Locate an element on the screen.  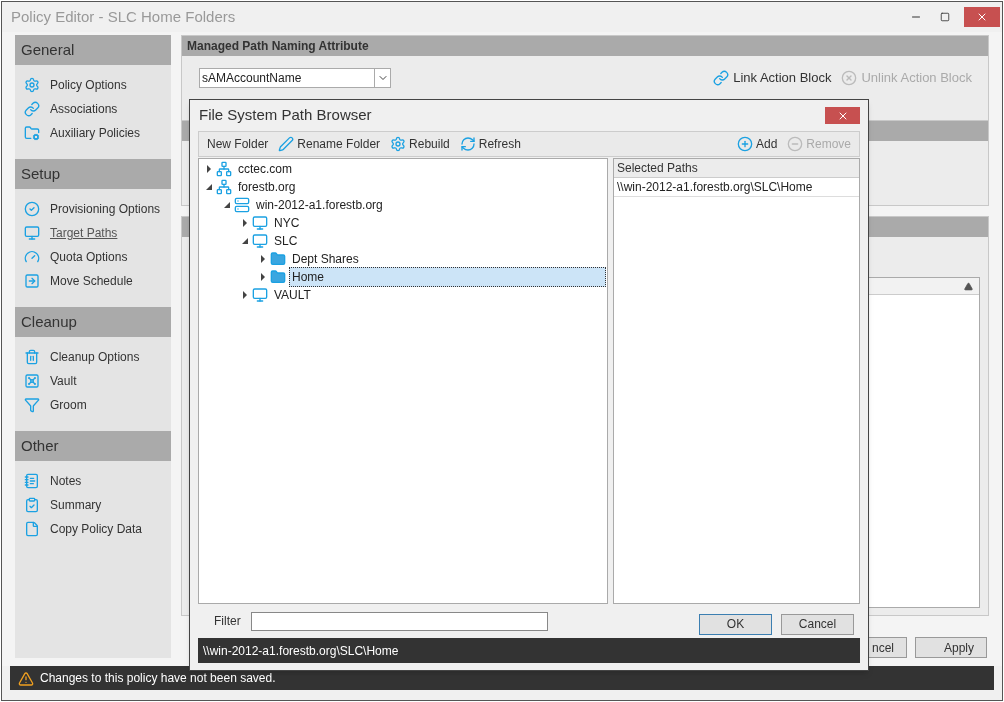
section-header: Setup is located at coordinates (93, 174).